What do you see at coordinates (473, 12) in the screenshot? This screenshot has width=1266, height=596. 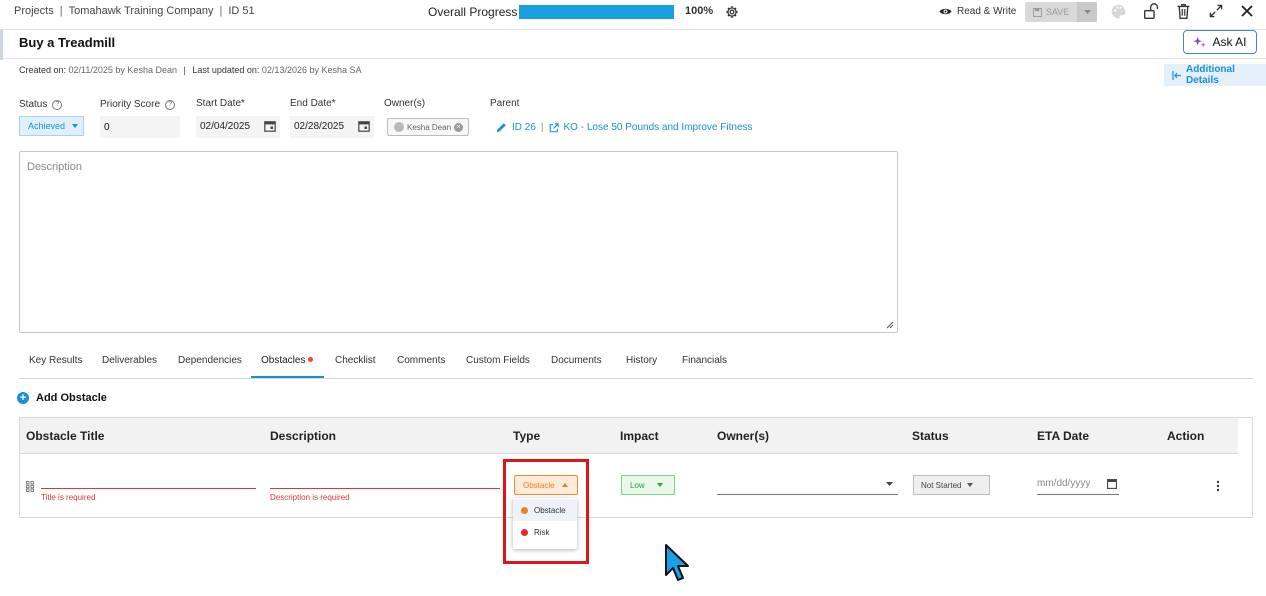 I see `overall-progress-label: Overall Progress` at bounding box center [473, 12].